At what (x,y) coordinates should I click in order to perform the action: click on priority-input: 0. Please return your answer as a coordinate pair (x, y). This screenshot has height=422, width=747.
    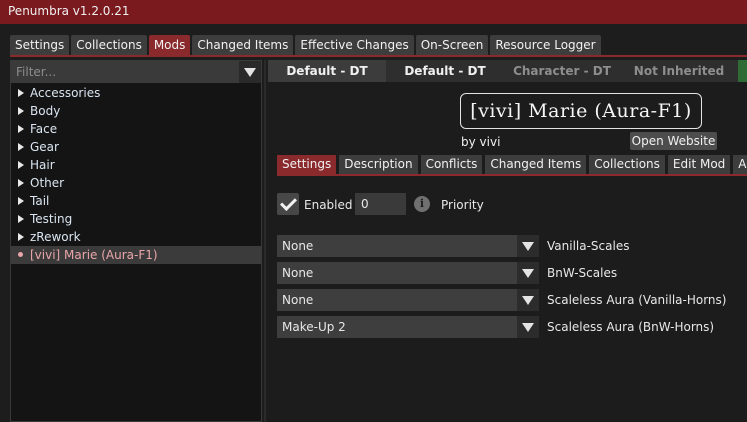
    Looking at the image, I should click on (380, 204).